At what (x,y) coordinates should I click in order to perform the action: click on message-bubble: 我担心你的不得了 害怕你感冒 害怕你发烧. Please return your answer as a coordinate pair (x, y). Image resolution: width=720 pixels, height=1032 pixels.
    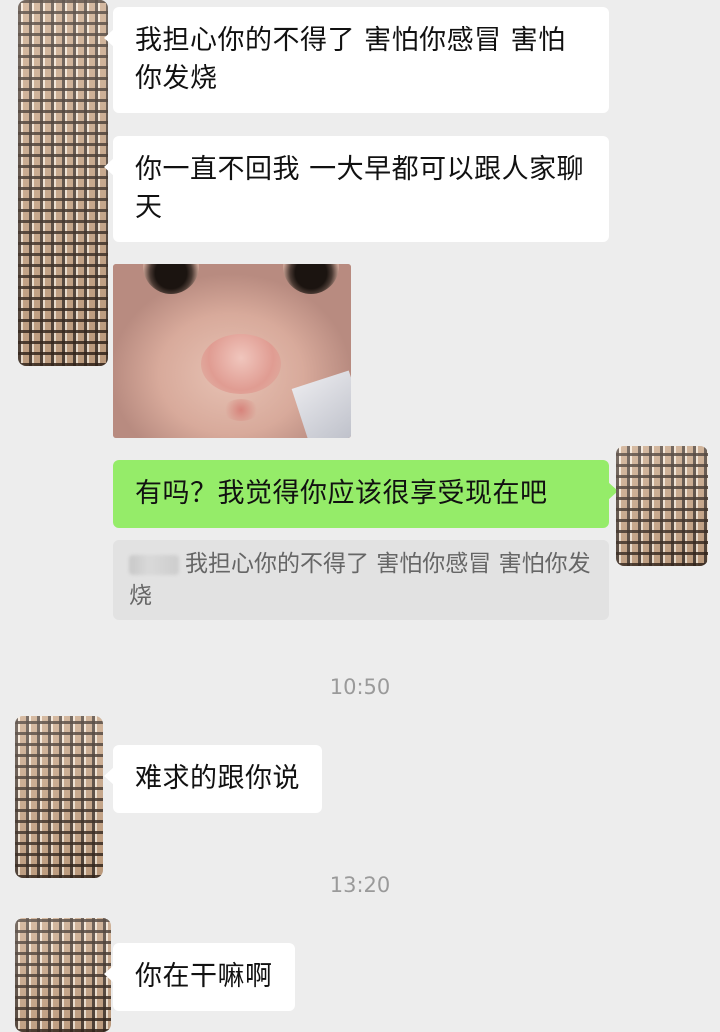
    Looking at the image, I should click on (356, 60).